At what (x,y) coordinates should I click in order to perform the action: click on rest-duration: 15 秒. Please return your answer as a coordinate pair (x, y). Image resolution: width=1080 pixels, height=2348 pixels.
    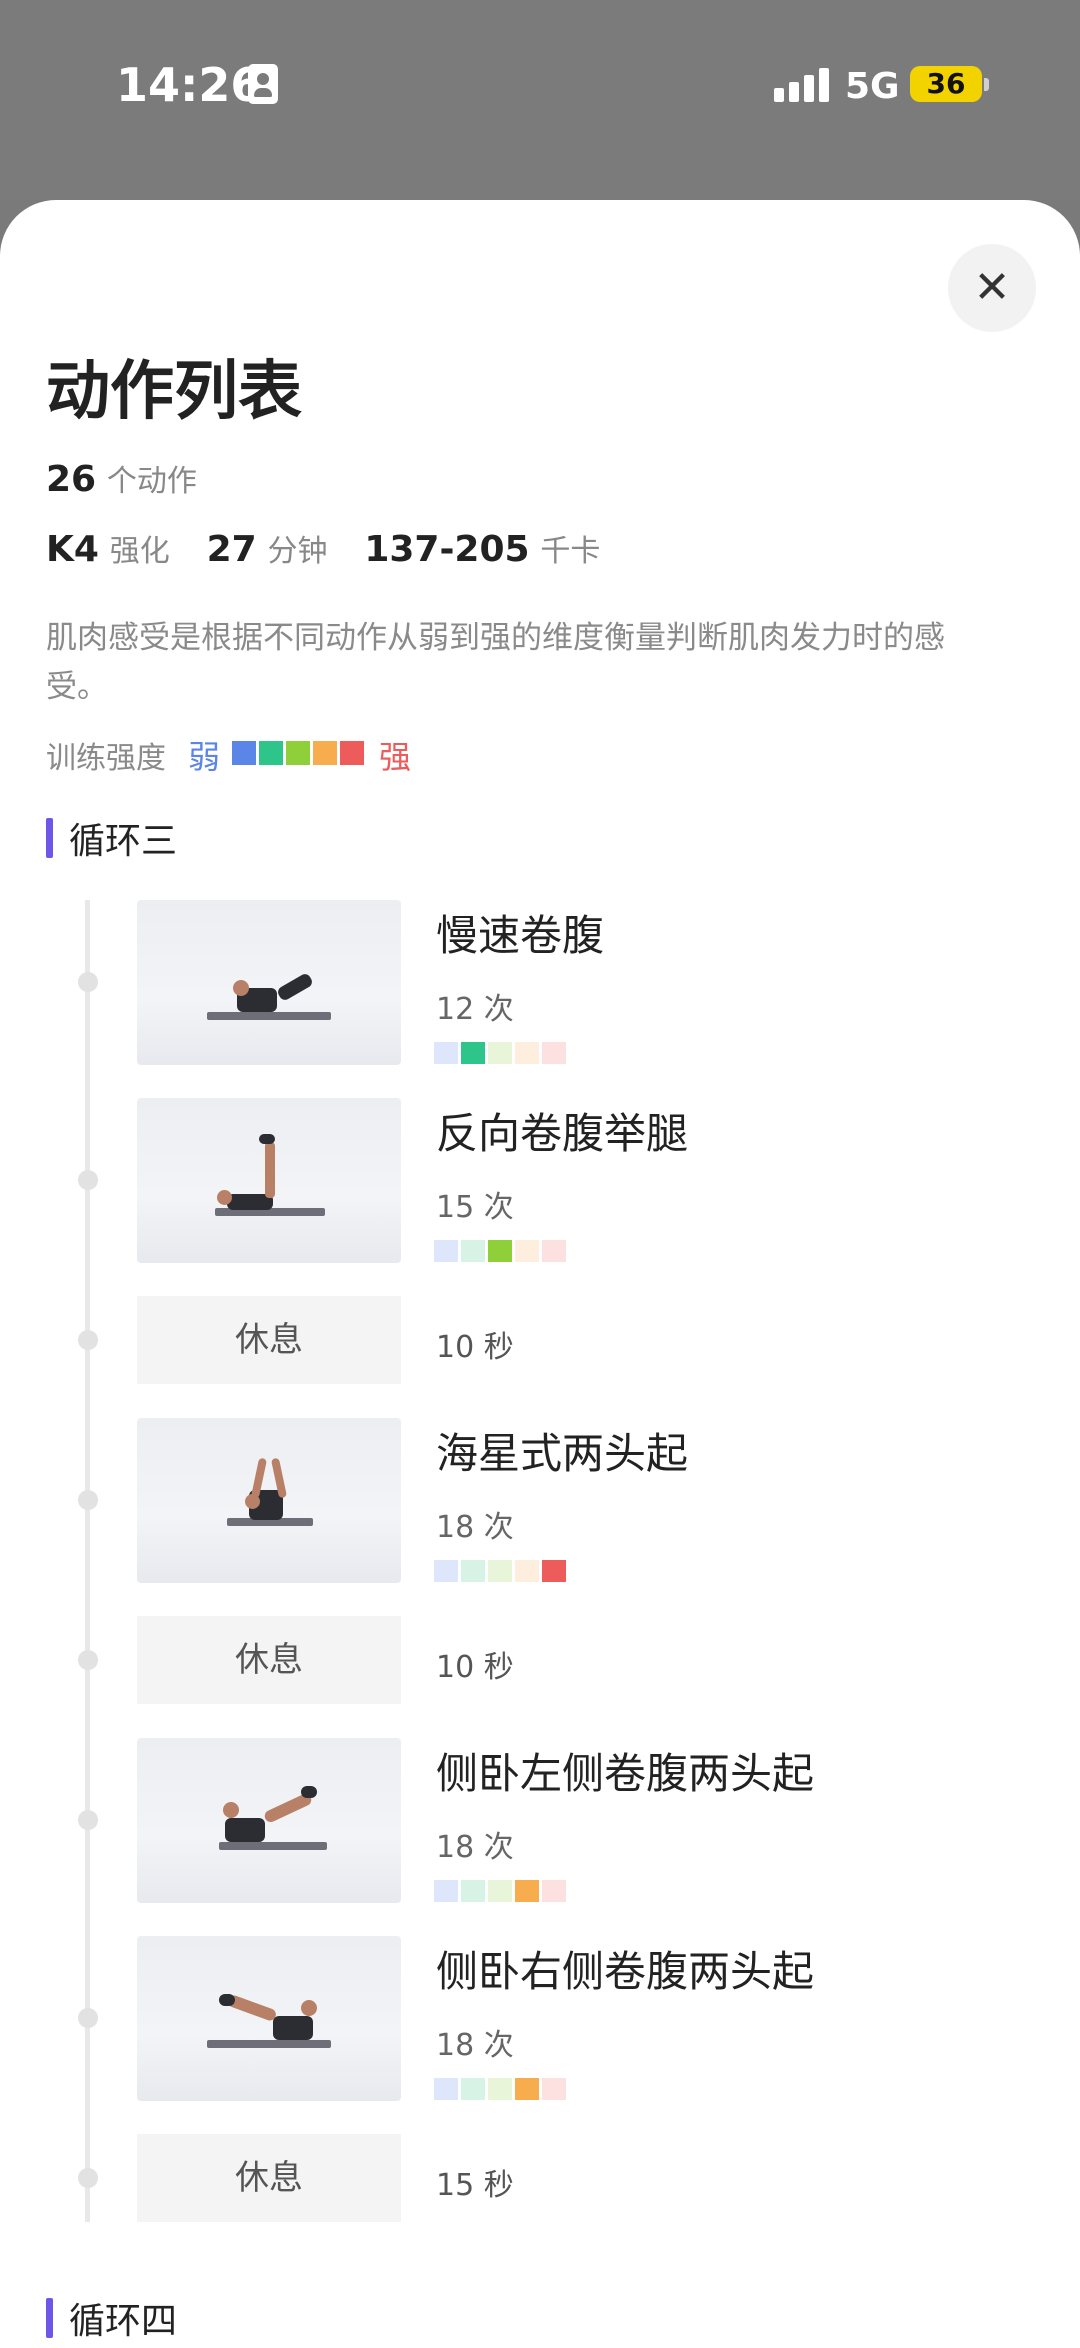
    Looking at the image, I should click on (475, 2185).